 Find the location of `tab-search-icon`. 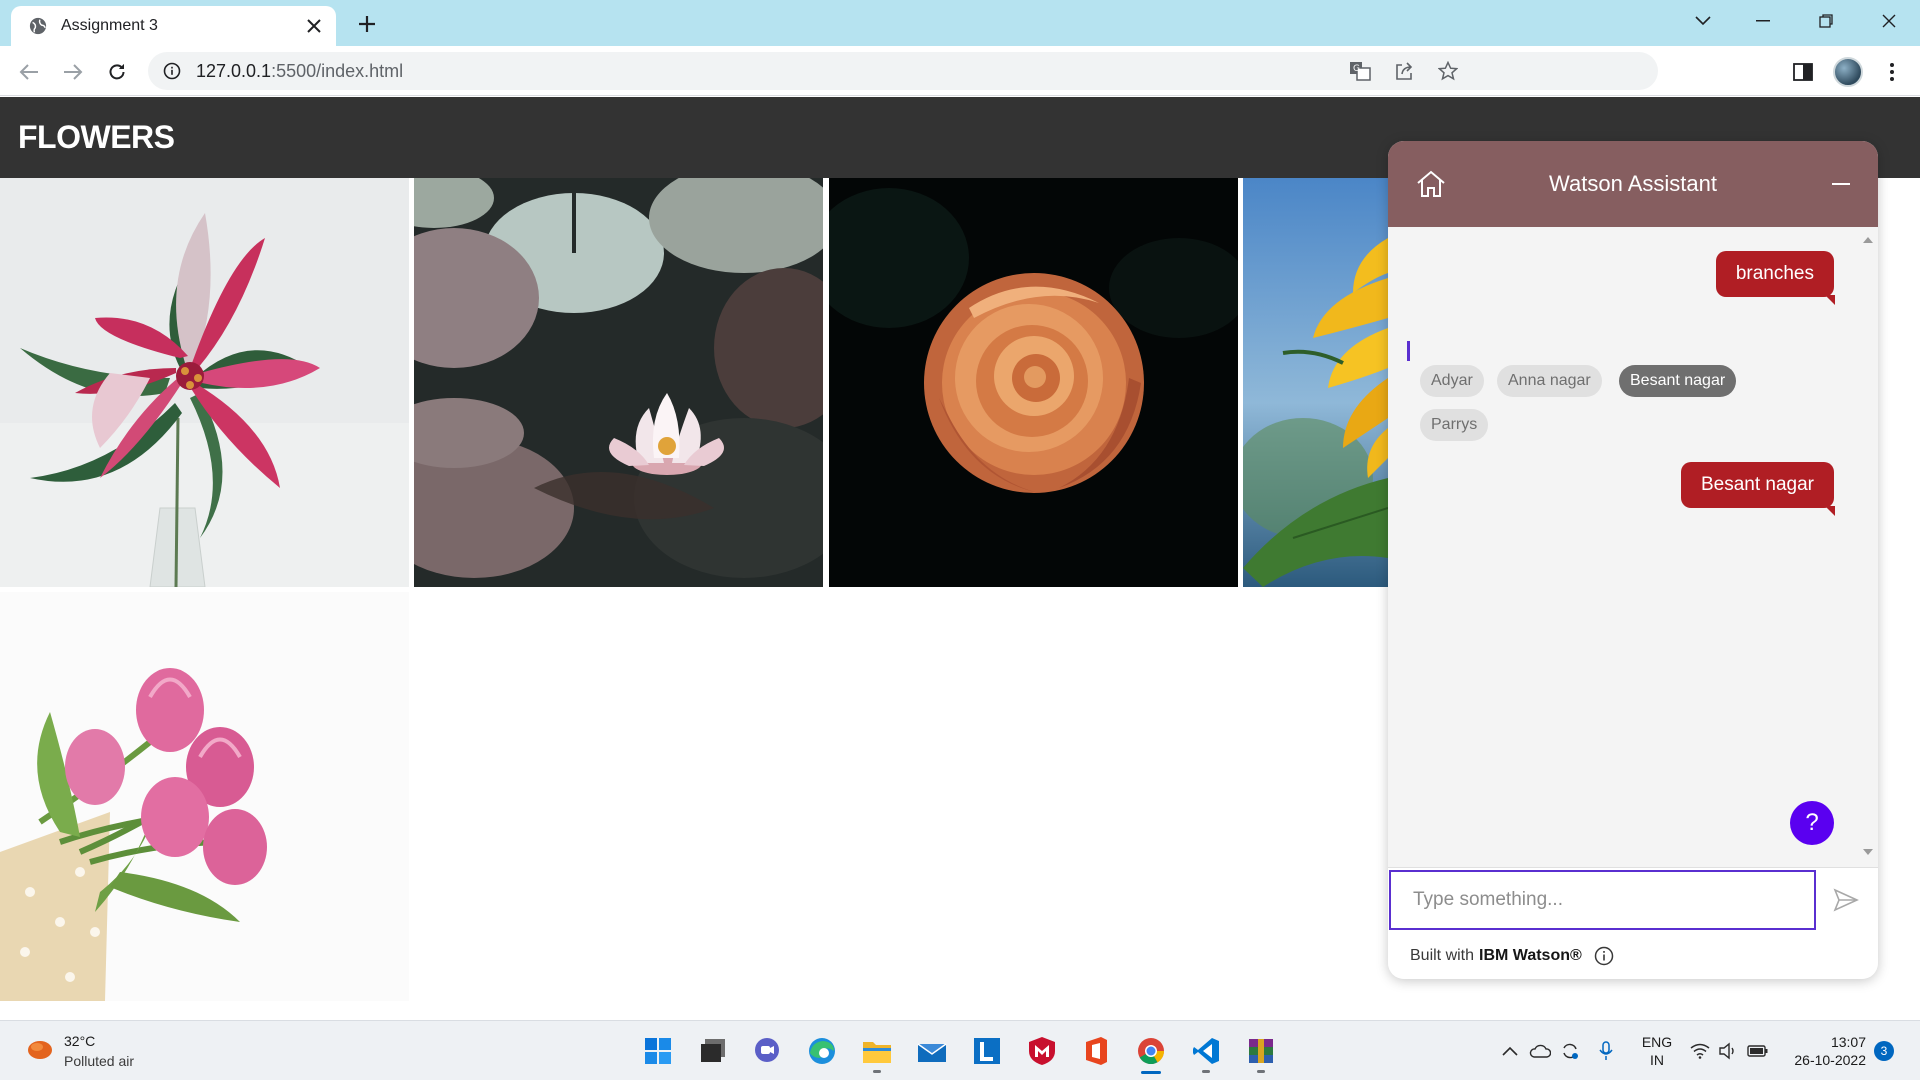

tab-search-icon is located at coordinates (1703, 21).